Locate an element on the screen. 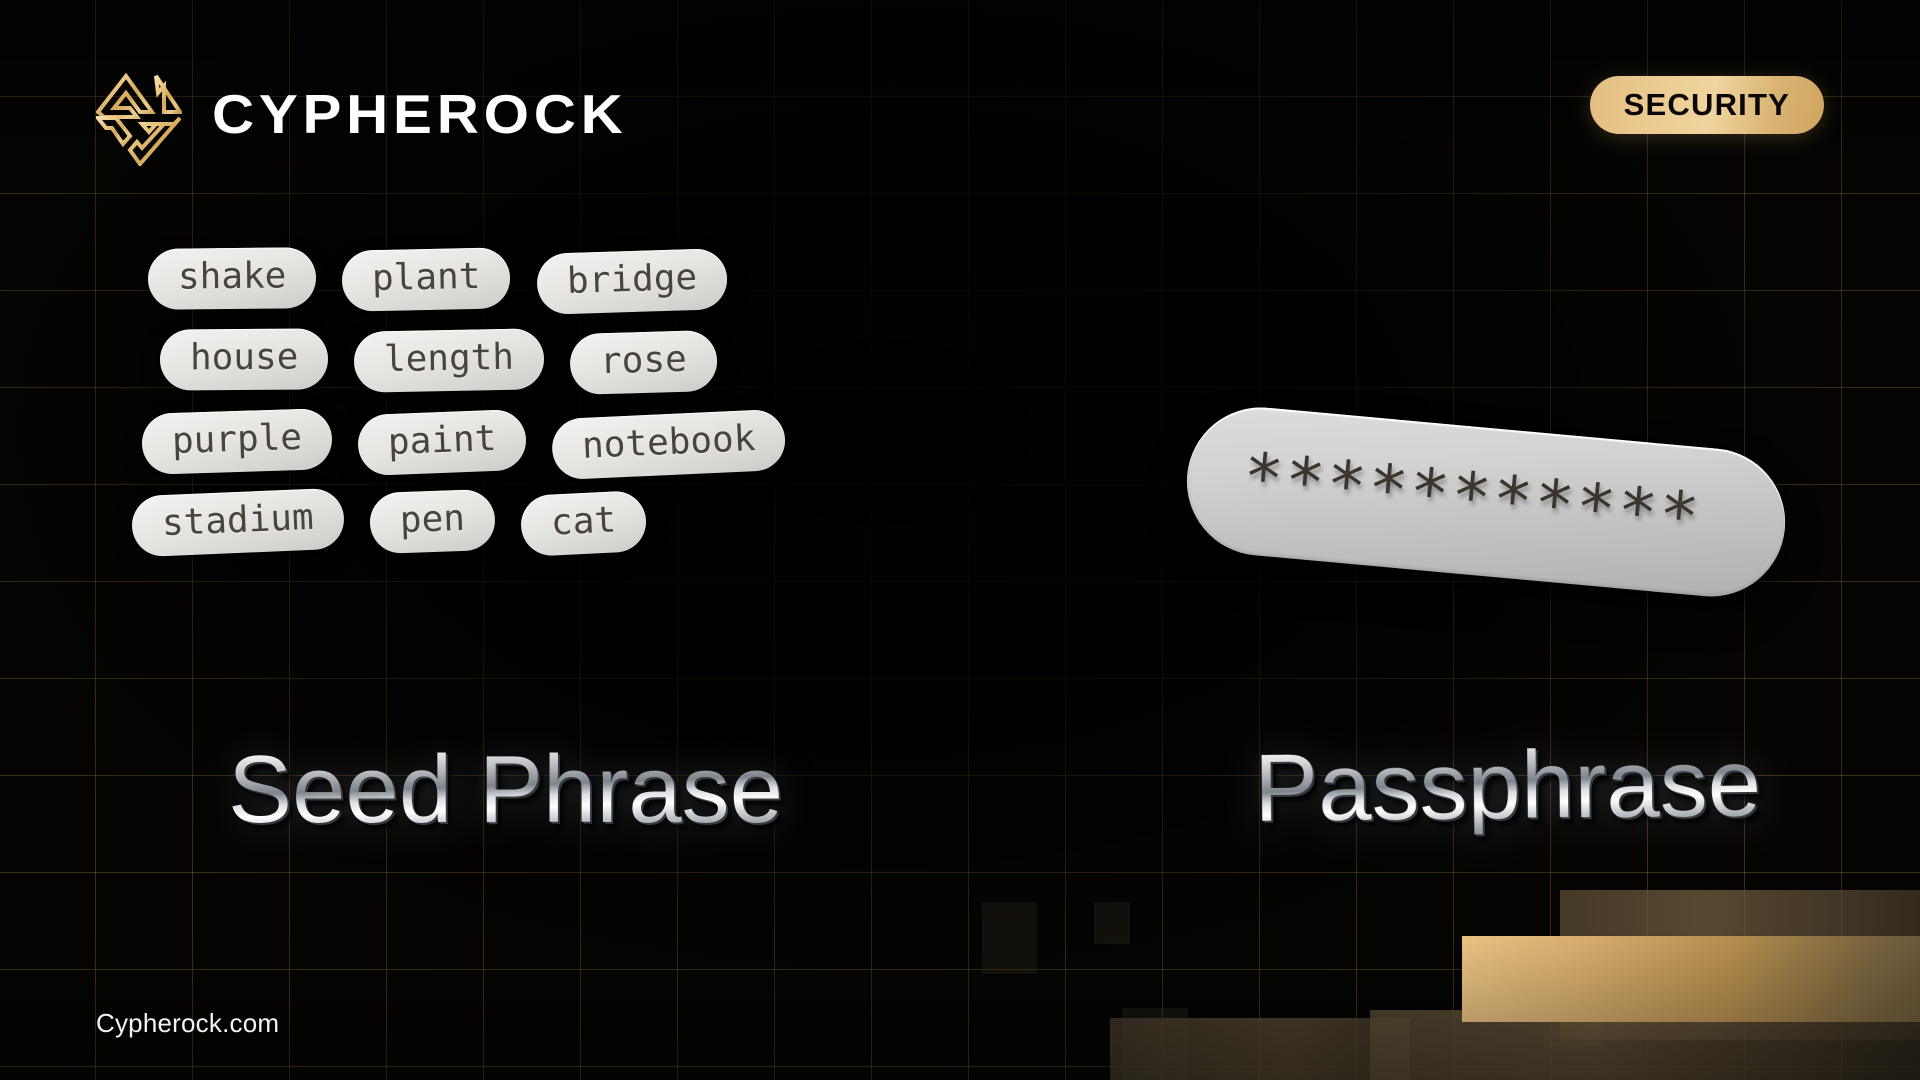 The height and width of the screenshot is (1080, 1920). chip-row: shake plant bridge is located at coordinates (557, 281).